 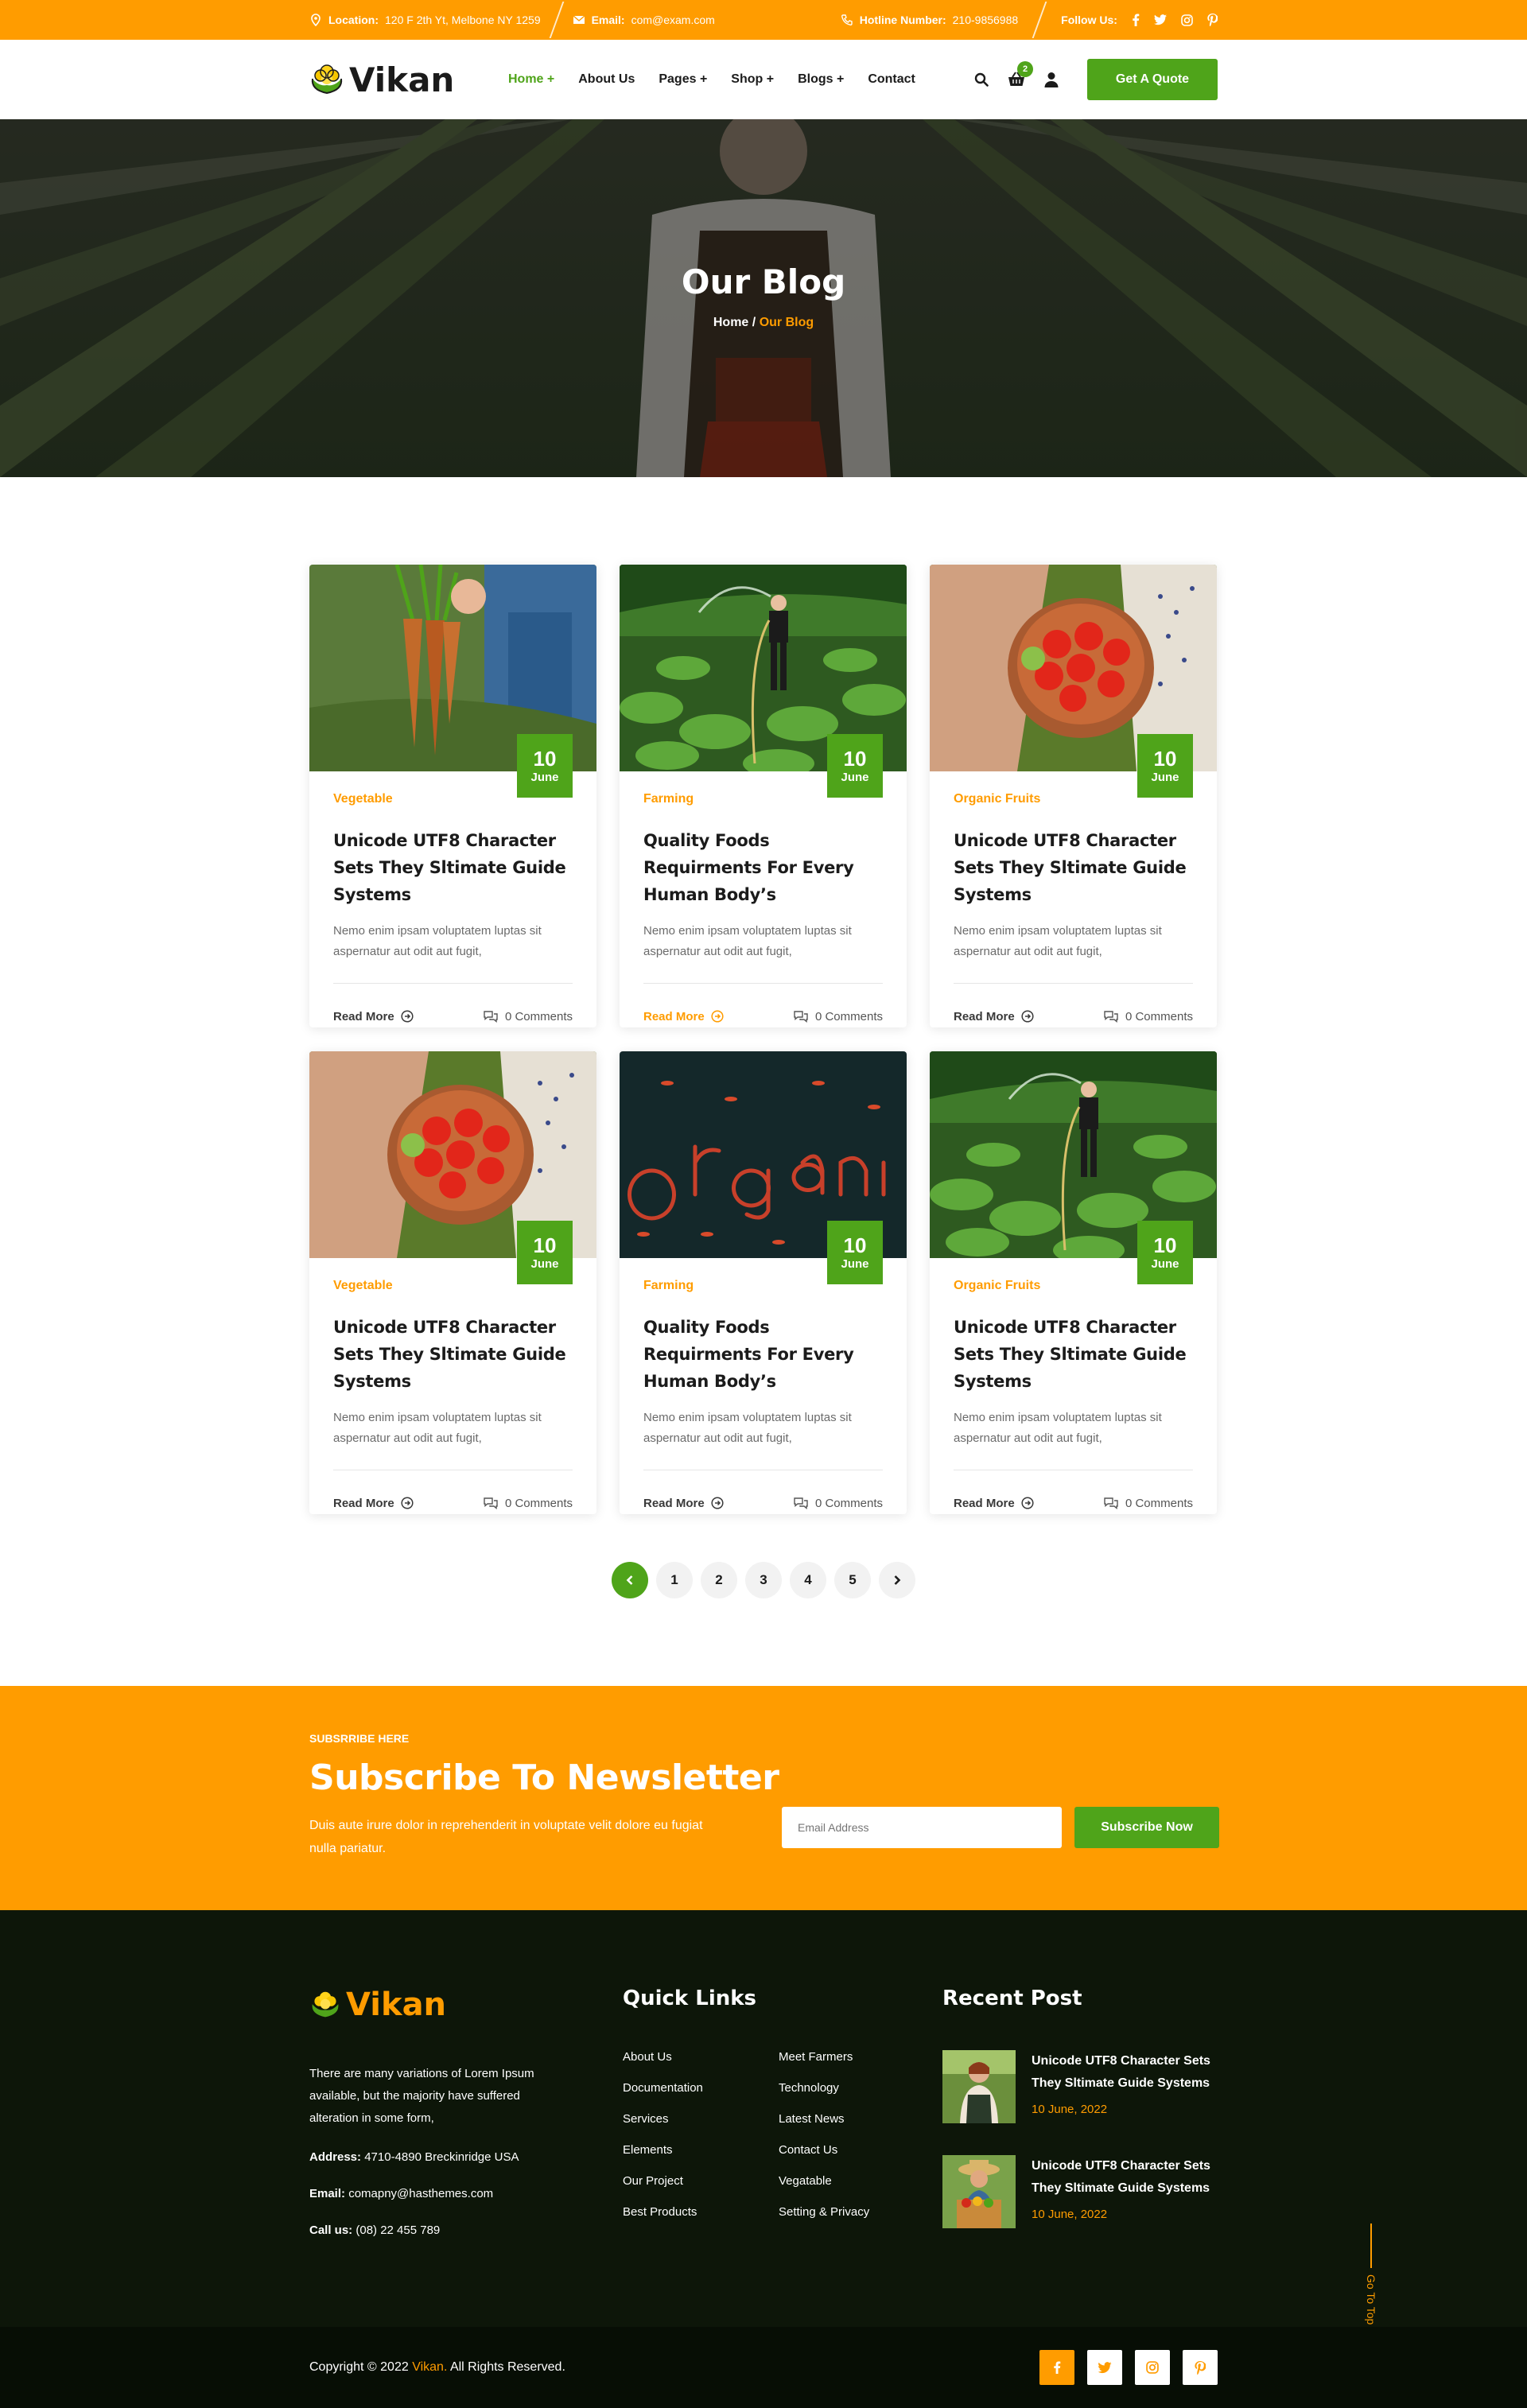 What do you see at coordinates (891, 79) in the screenshot?
I see `nav-item-contact: Contact` at bounding box center [891, 79].